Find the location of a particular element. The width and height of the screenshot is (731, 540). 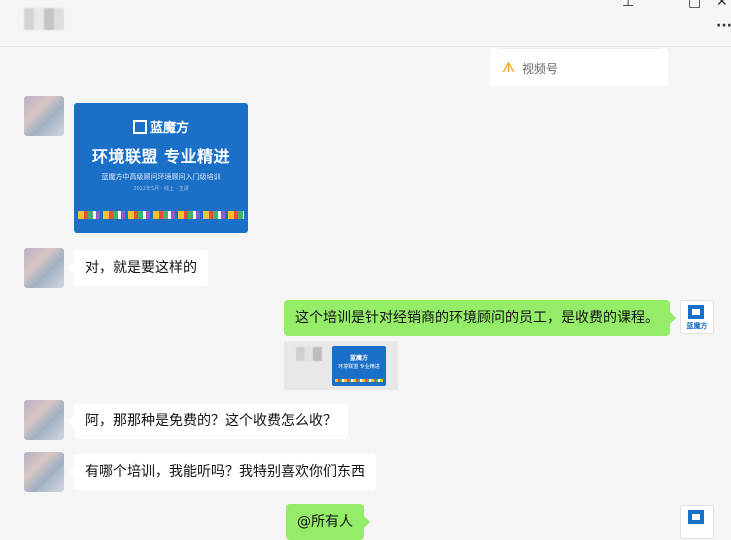

channels-icon: ᗑ is located at coordinates (509, 68).